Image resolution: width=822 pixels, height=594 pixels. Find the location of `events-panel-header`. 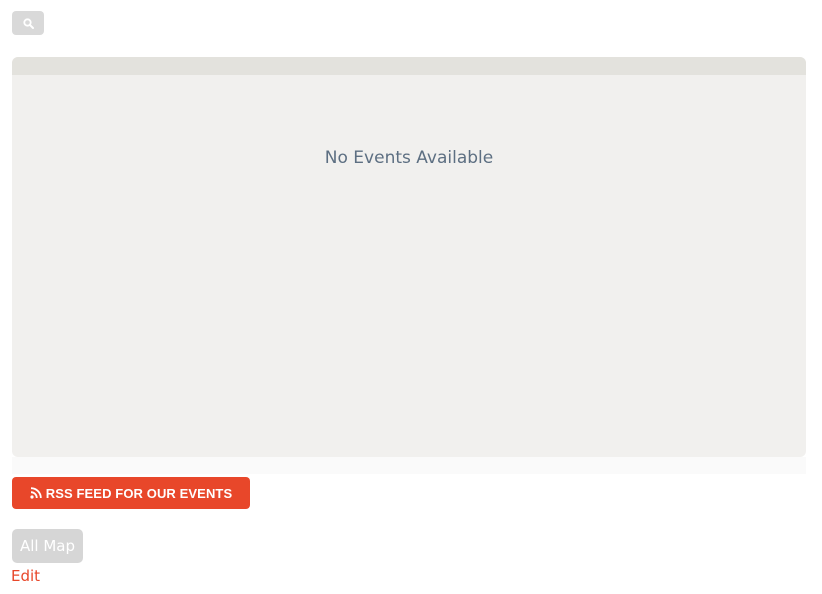

events-panel-header is located at coordinates (409, 66).